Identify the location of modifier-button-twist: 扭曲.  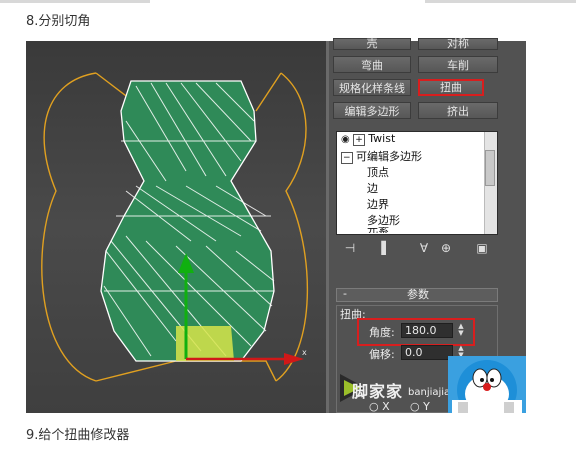
(451, 87).